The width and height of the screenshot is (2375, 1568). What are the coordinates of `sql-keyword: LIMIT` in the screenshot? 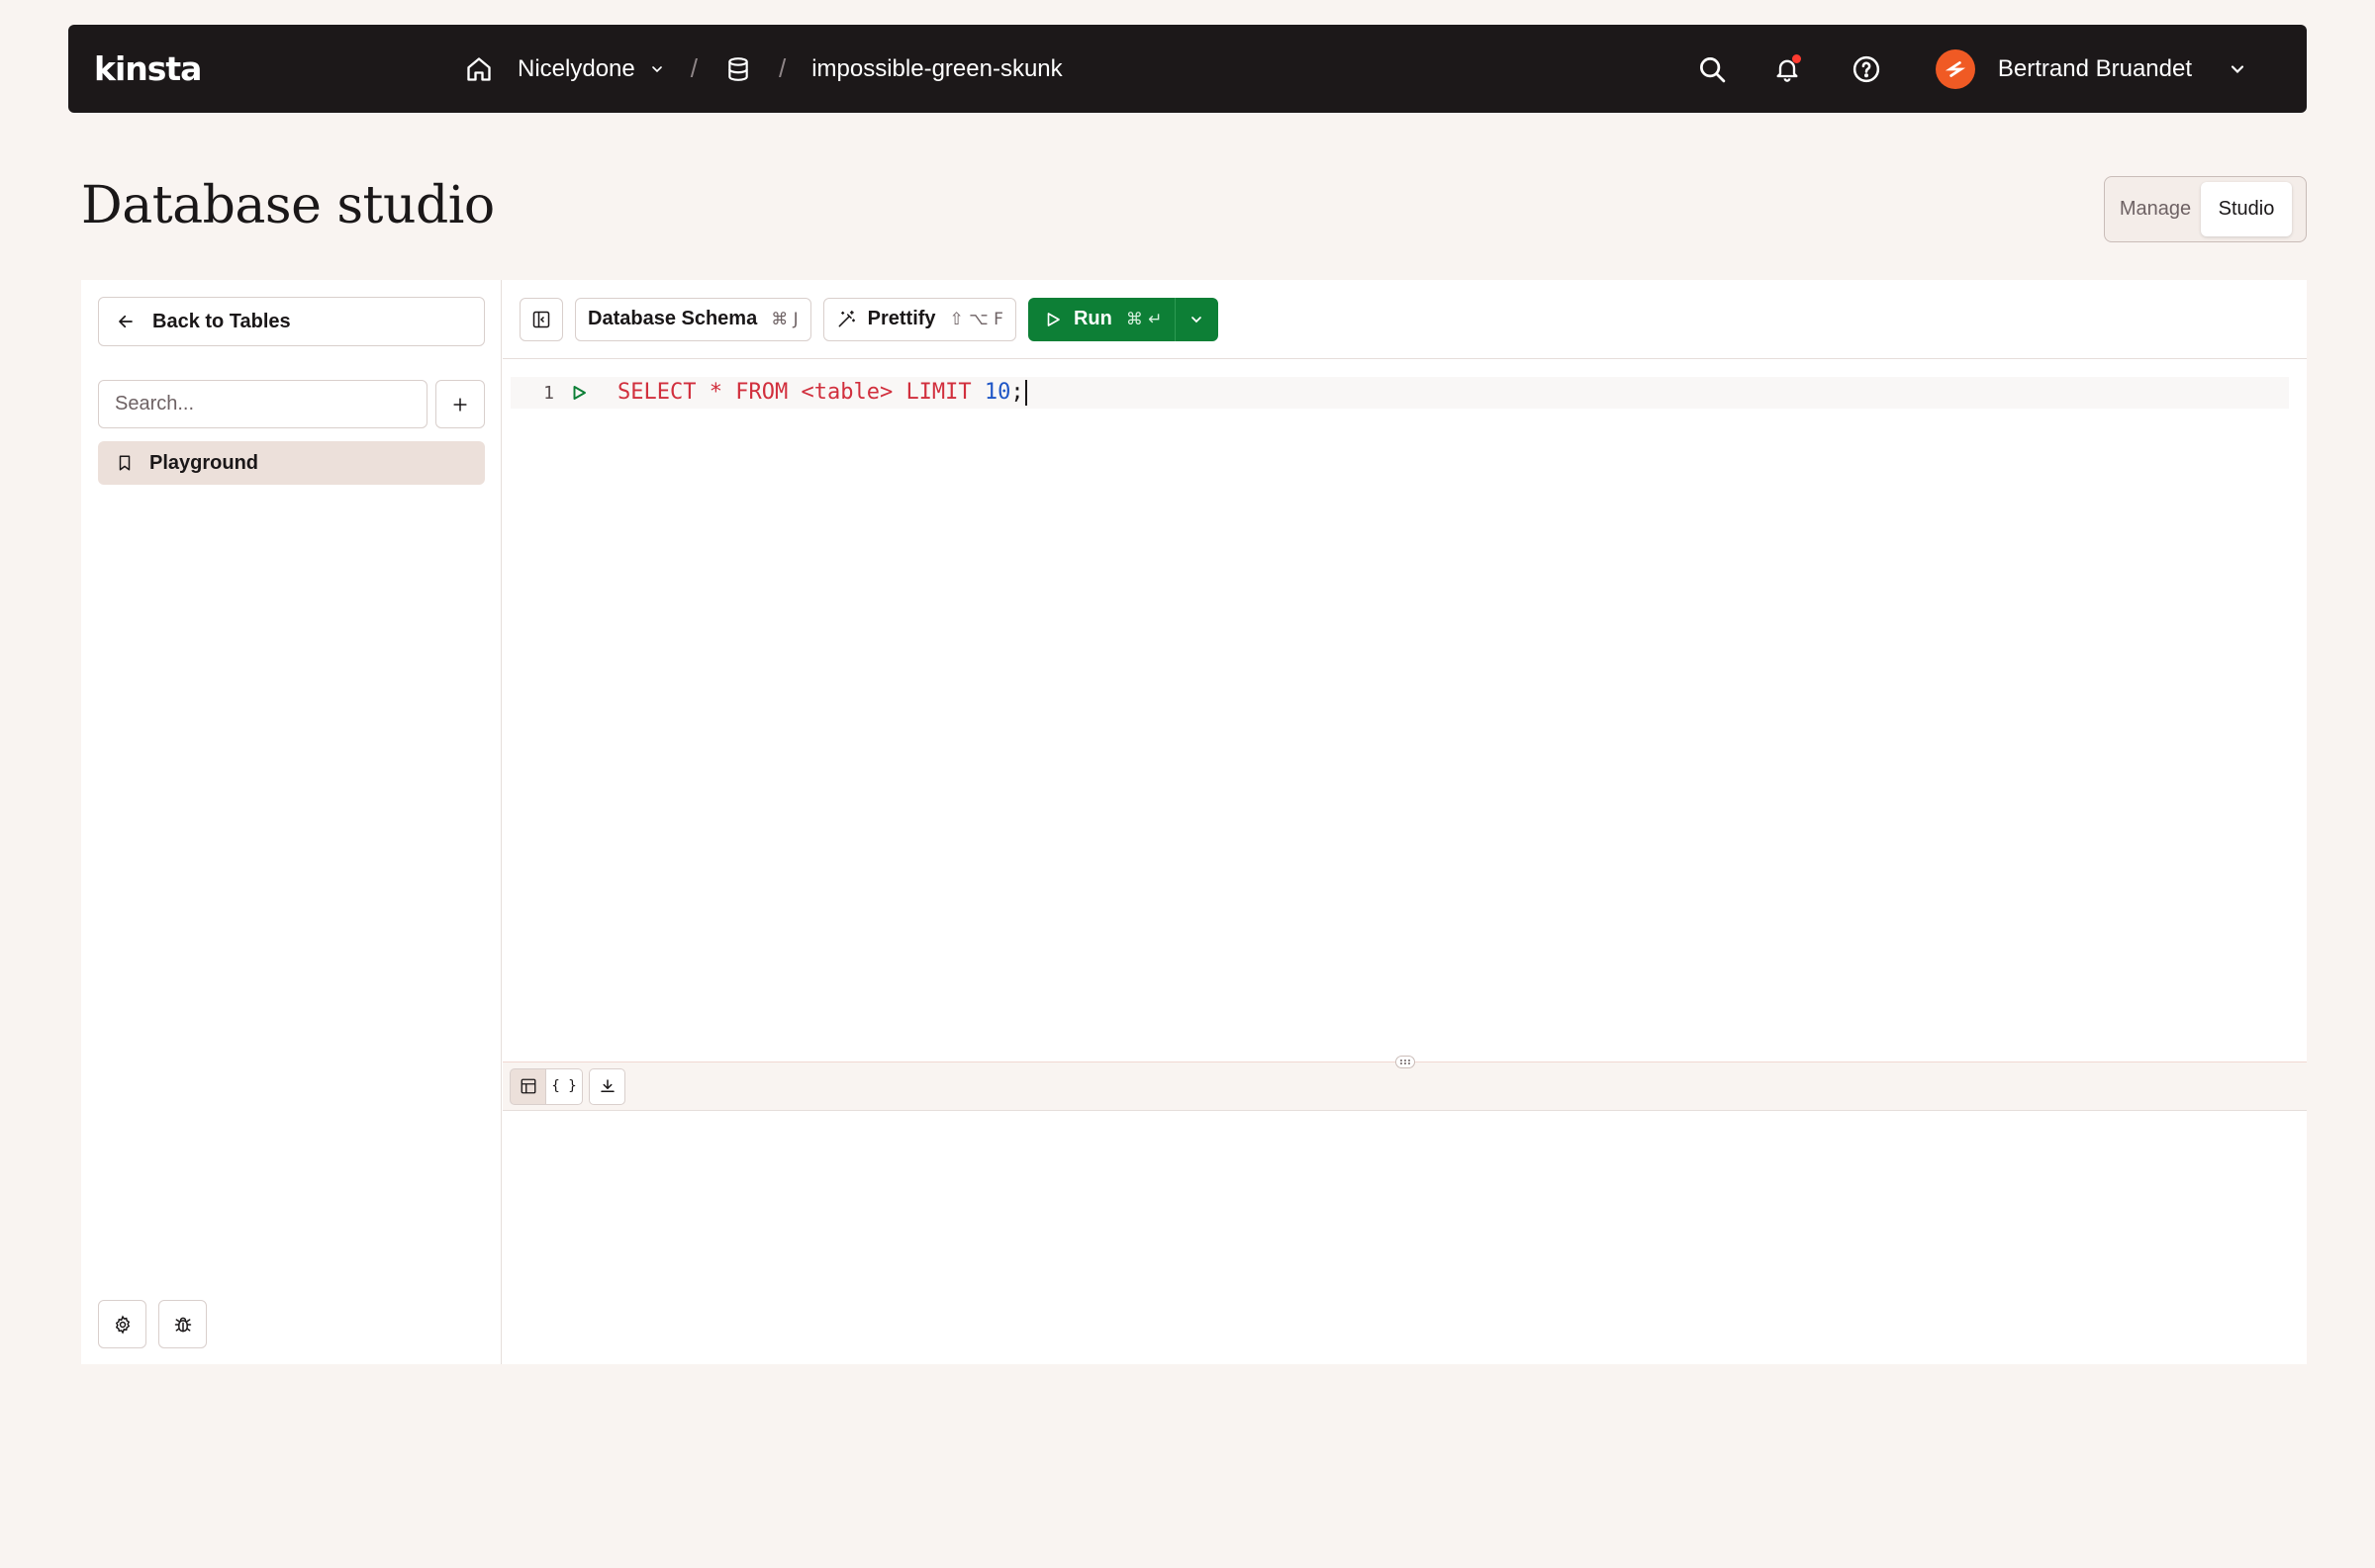 It's located at (939, 392).